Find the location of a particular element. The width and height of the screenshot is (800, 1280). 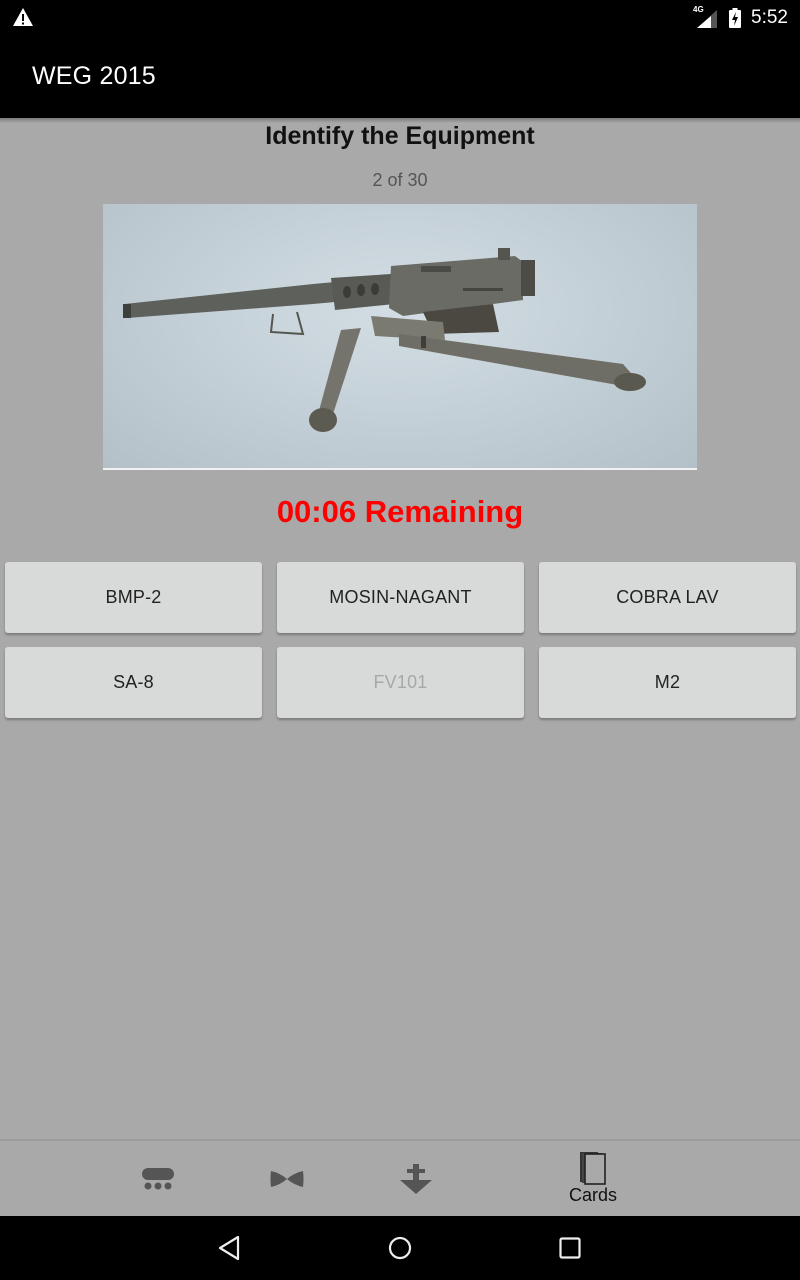

answer-button-fv101: FV101 is located at coordinates (400, 682).